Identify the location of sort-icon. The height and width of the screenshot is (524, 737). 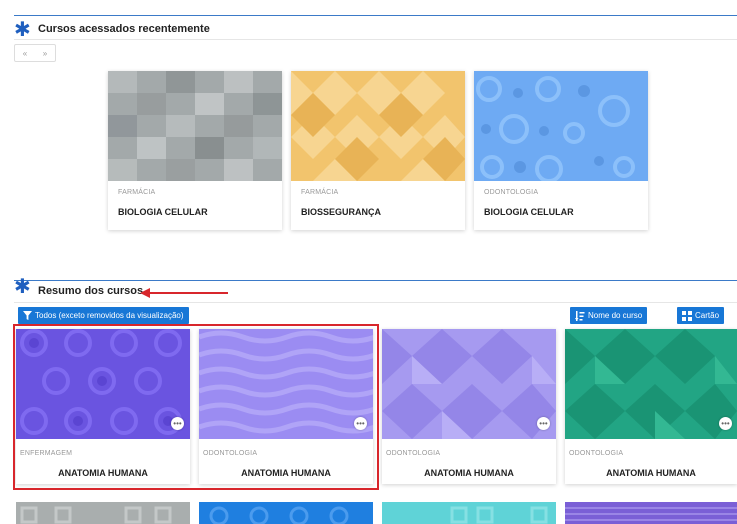
(580, 315).